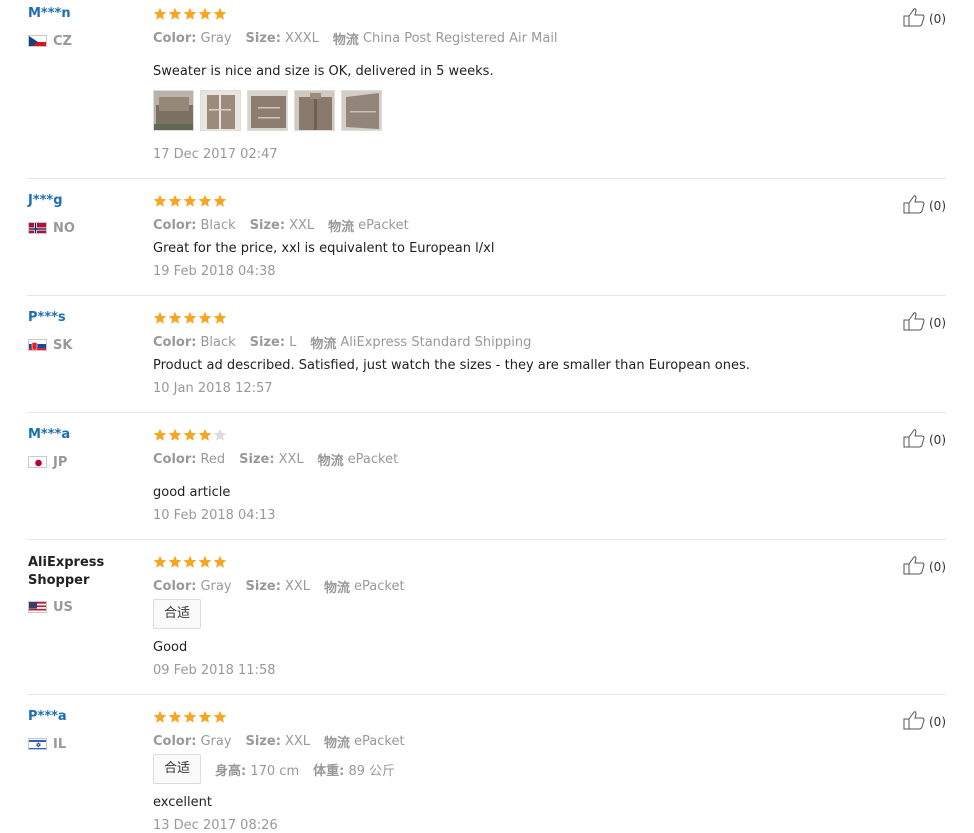  I want to click on review-date: 19 Feb 2018 04:38, so click(214, 271).